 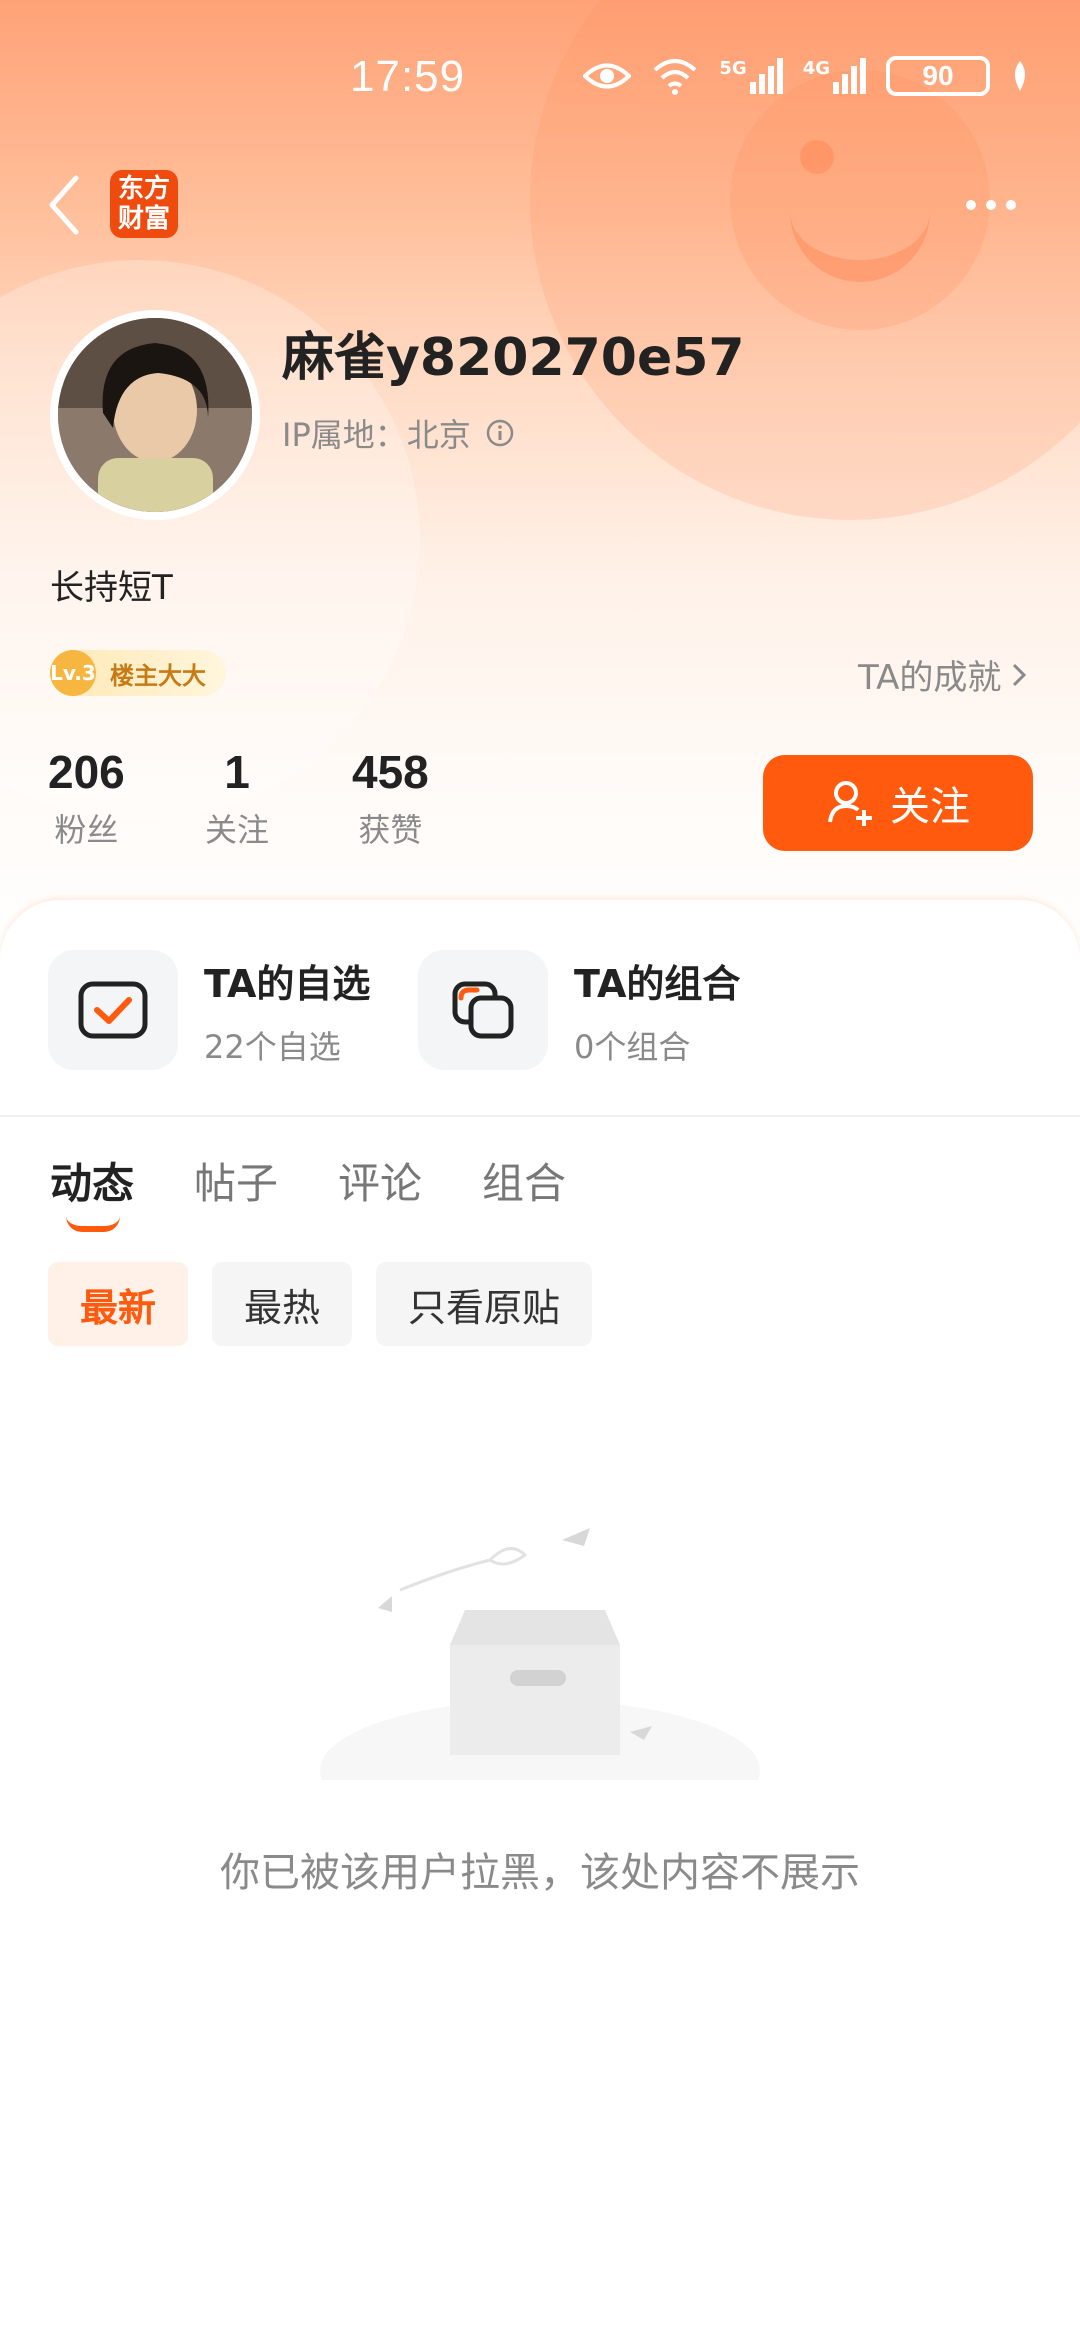 What do you see at coordinates (143, 219) in the screenshot?
I see `logo-line-2: 财富` at bounding box center [143, 219].